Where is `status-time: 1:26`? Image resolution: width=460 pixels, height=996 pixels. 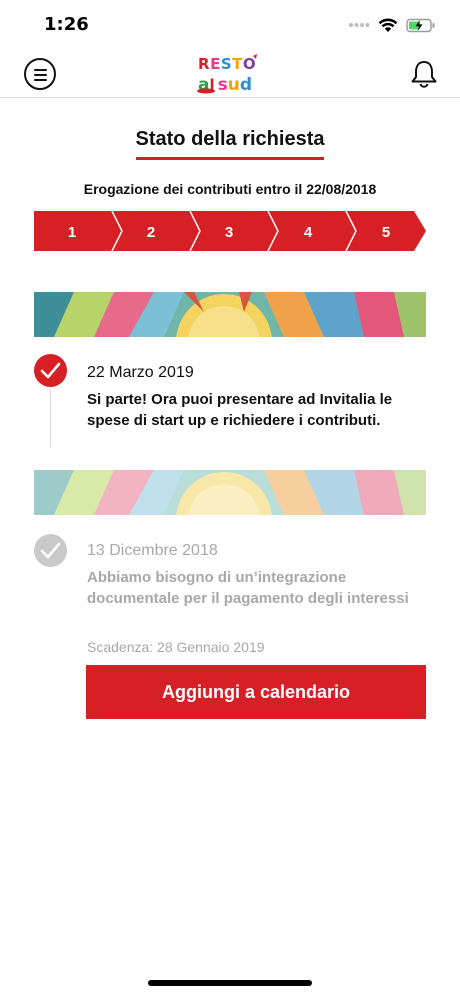 status-time: 1:26 is located at coordinates (66, 24).